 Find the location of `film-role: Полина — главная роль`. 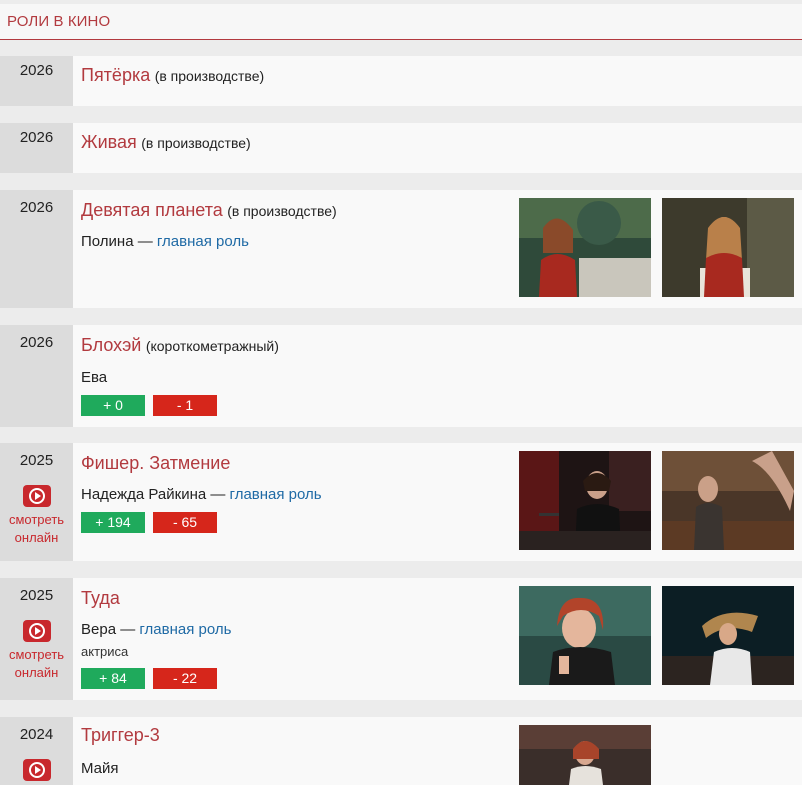

film-role: Полина — главная роль is located at coordinates (165, 241).